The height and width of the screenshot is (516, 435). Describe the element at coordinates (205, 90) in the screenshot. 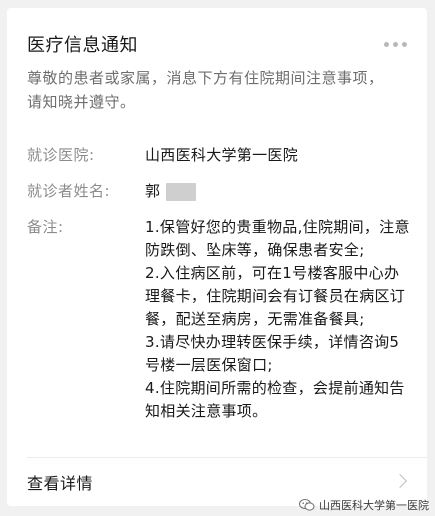

I see `intro-text: 尊敬的患者或家属，消息下方有住院期间注意事项，请知晓并遵守。` at that location.